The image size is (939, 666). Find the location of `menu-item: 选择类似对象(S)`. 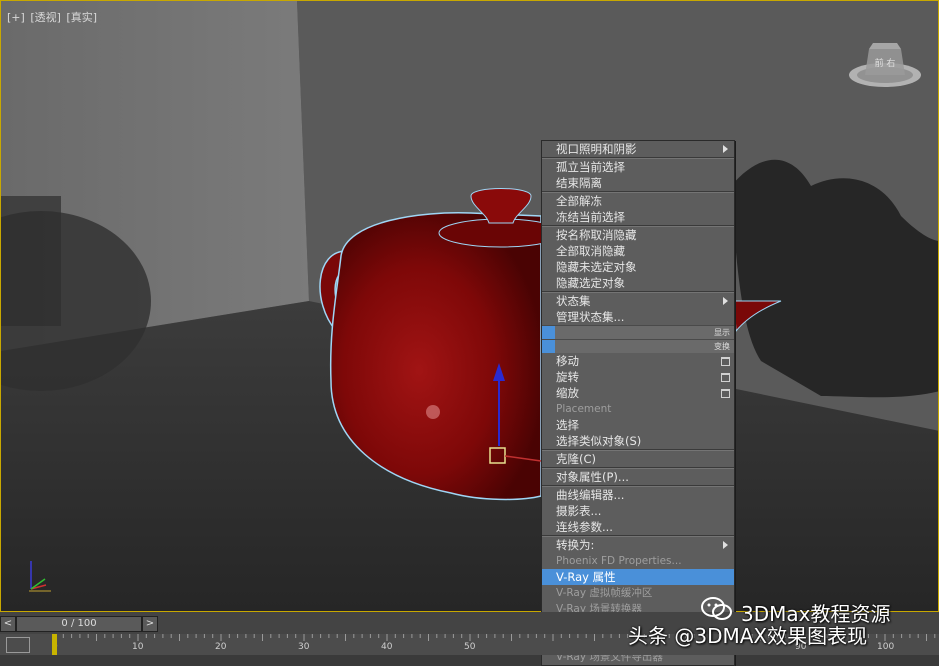

menu-item: 选择类似对象(S) is located at coordinates (638, 441).